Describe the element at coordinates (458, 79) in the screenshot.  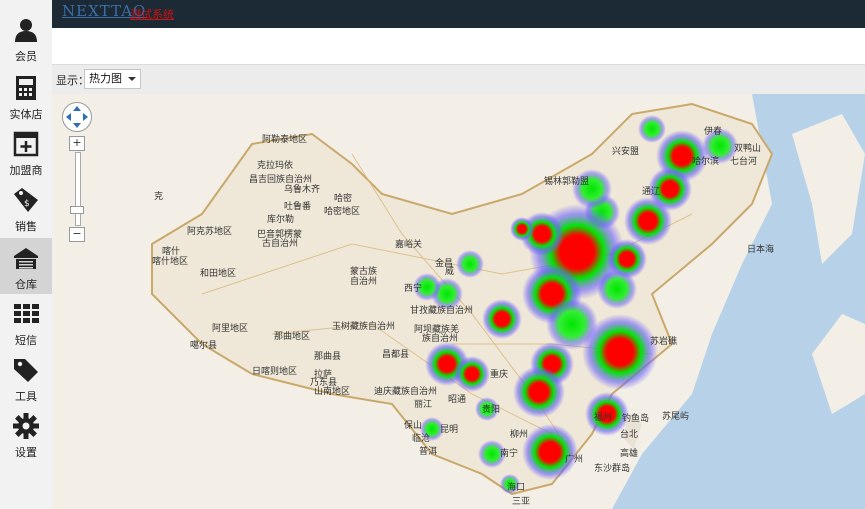
I see `toolbar: 显示： 热力图` at that location.